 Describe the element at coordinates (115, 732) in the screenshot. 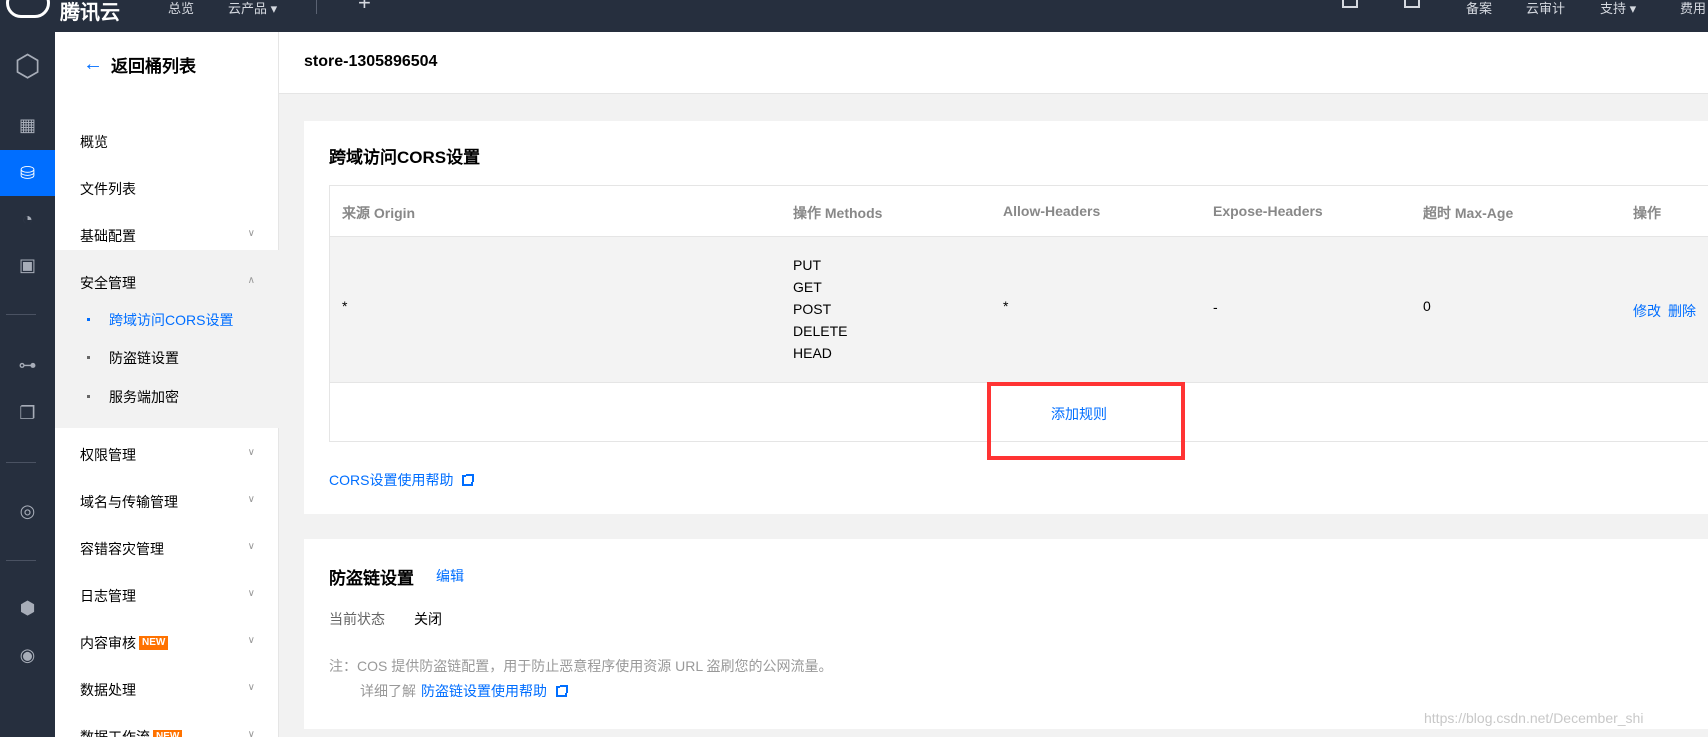

I see `menu-item-label: 数据工作流` at that location.